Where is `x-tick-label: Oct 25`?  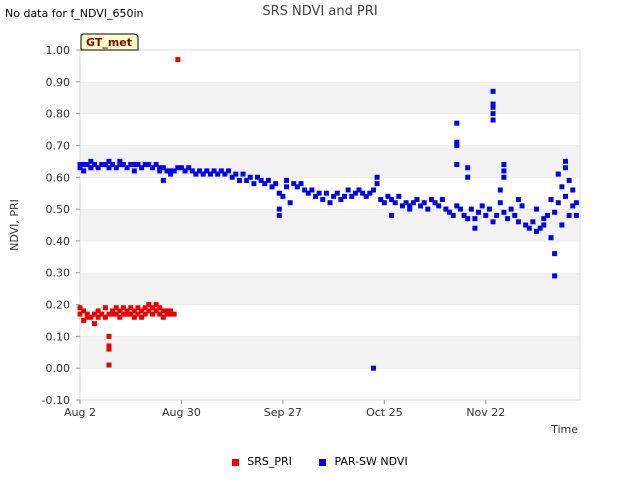
x-tick-label: Oct 25 is located at coordinates (384, 412).